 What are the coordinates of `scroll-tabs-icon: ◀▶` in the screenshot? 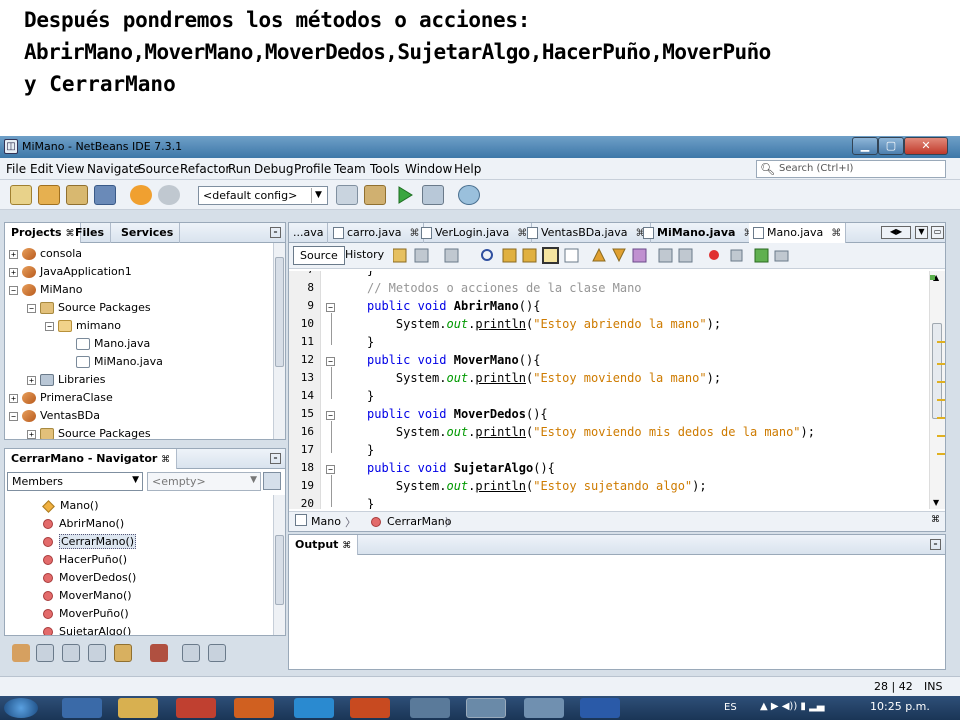 It's located at (896, 232).